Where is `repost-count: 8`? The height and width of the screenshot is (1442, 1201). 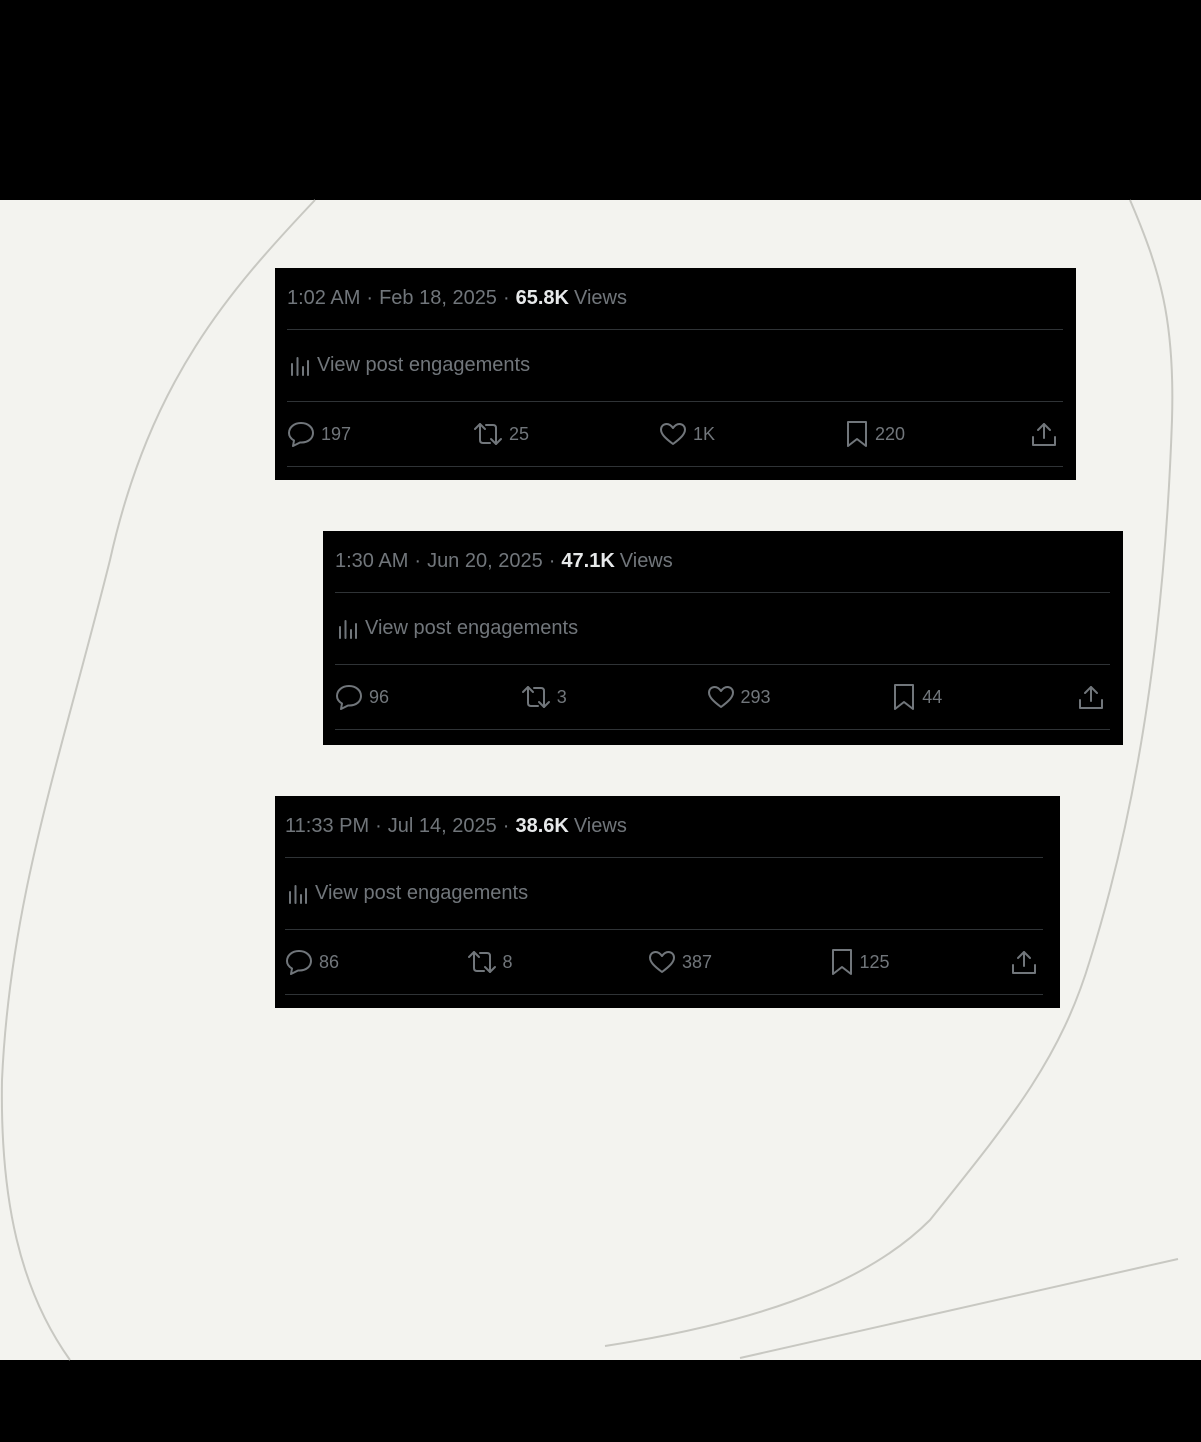 repost-count: 8 is located at coordinates (507, 961).